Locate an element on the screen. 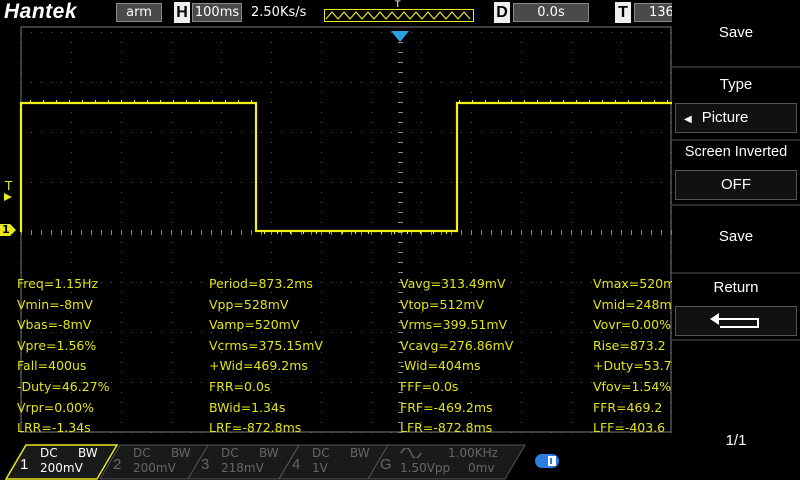 This screenshot has height=480, width=800. channel-1-ground-marker: 1 is located at coordinates (9, 231).